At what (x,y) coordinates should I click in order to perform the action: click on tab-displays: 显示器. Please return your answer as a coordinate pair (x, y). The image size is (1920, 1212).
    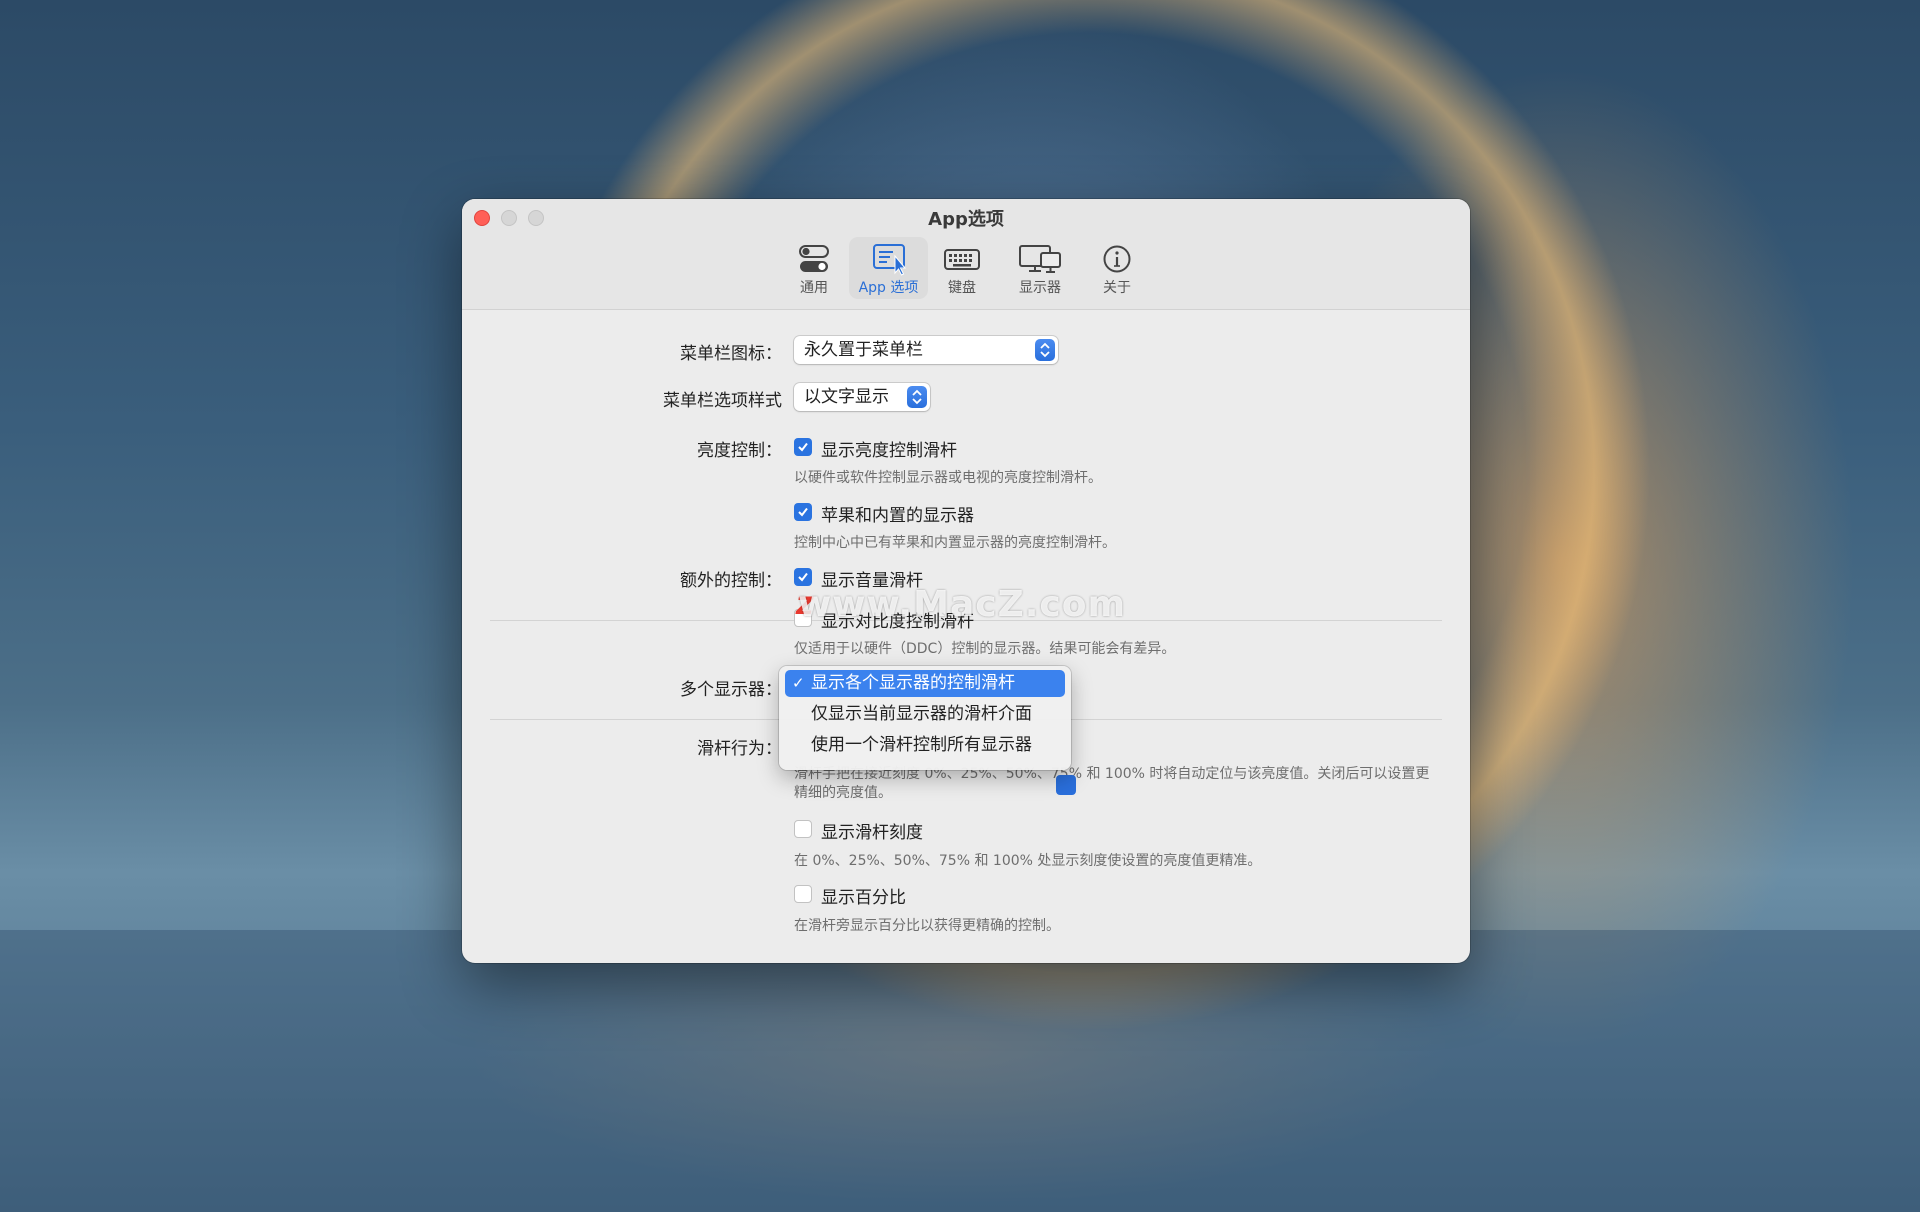
    Looking at the image, I should click on (1040, 268).